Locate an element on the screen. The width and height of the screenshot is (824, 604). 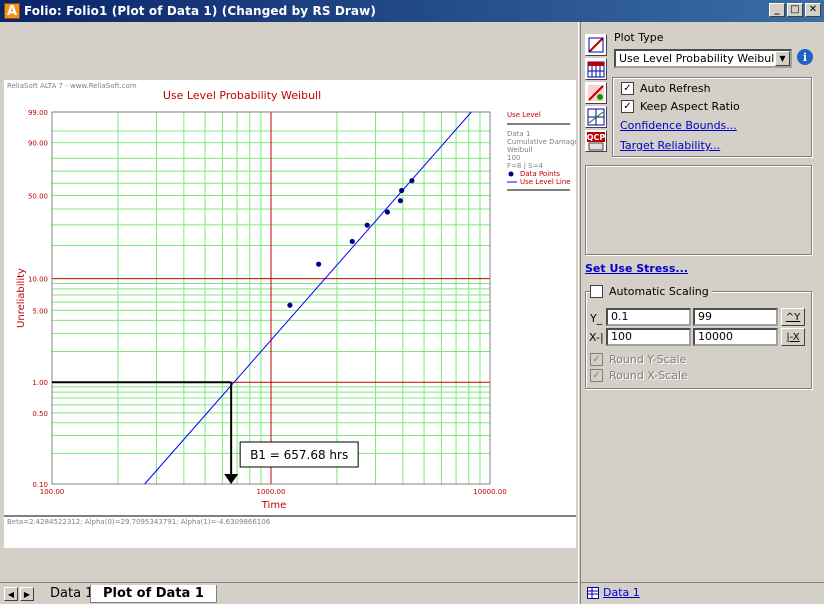
y-range-label: Y_ is located at coordinates (596, 318).